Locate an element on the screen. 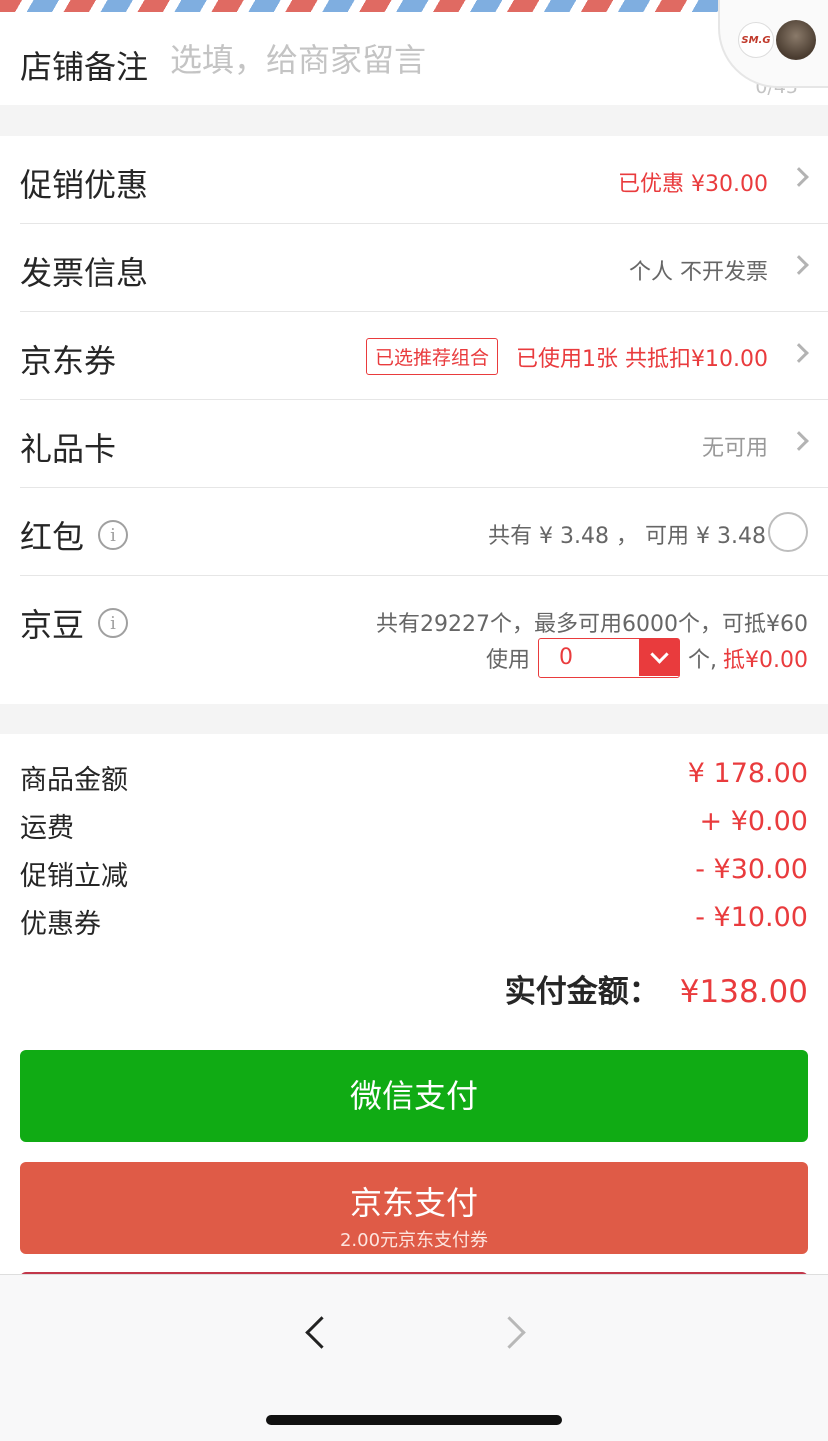 This screenshot has height=1441, width=828. jd-beans-unit: 个, is located at coordinates (703, 660).